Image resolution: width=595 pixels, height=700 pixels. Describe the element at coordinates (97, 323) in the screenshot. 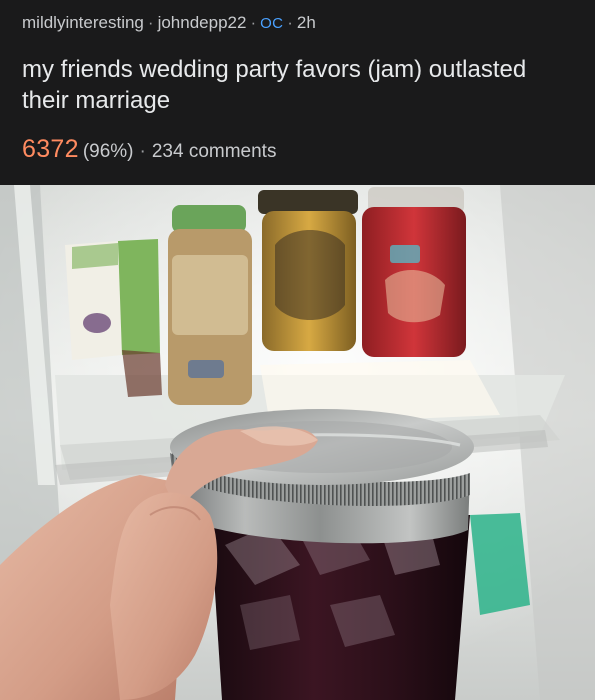

I see `carton-logo` at that location.